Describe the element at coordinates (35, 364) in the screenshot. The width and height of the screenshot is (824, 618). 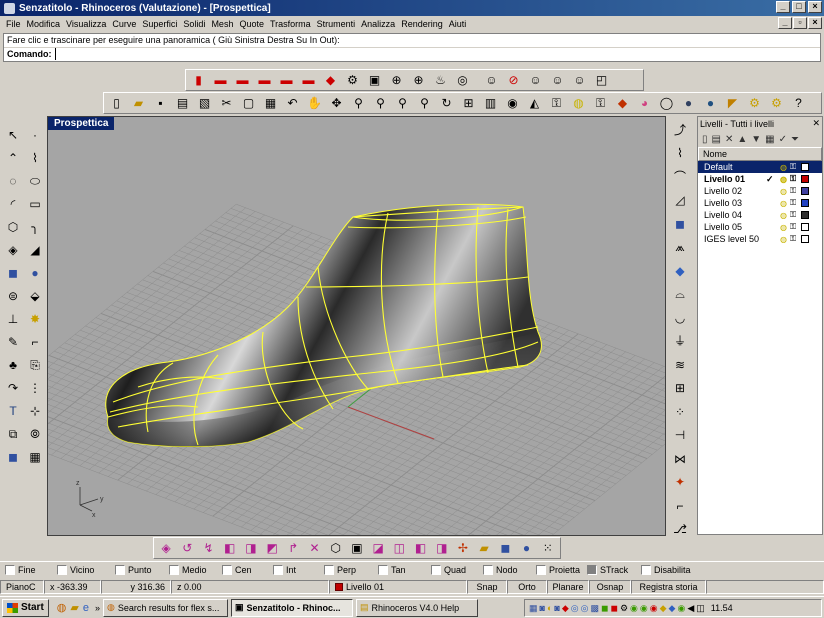
I see `group-icon: ⎘` at that location.